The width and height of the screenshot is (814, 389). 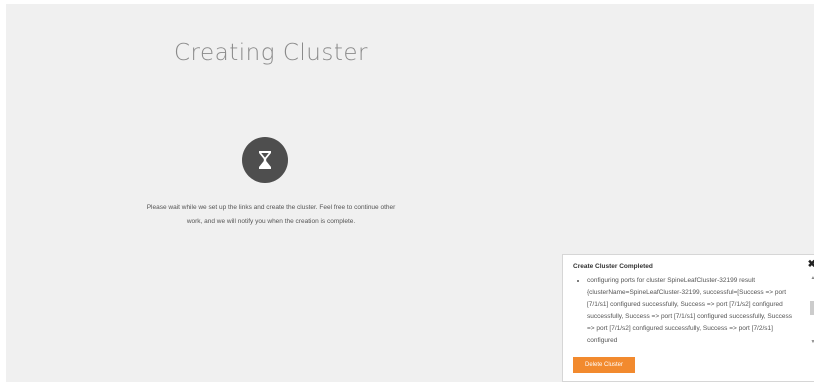 I want to click on progress-spinner, so click(x=265, y=160).